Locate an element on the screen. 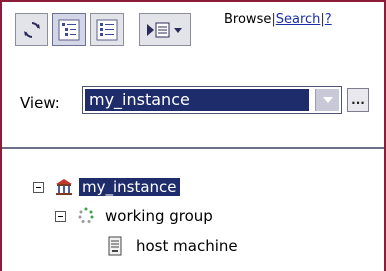 This screenshot has width=386, height=271. tree-node-label: working group is located at coordinates (159, 216).